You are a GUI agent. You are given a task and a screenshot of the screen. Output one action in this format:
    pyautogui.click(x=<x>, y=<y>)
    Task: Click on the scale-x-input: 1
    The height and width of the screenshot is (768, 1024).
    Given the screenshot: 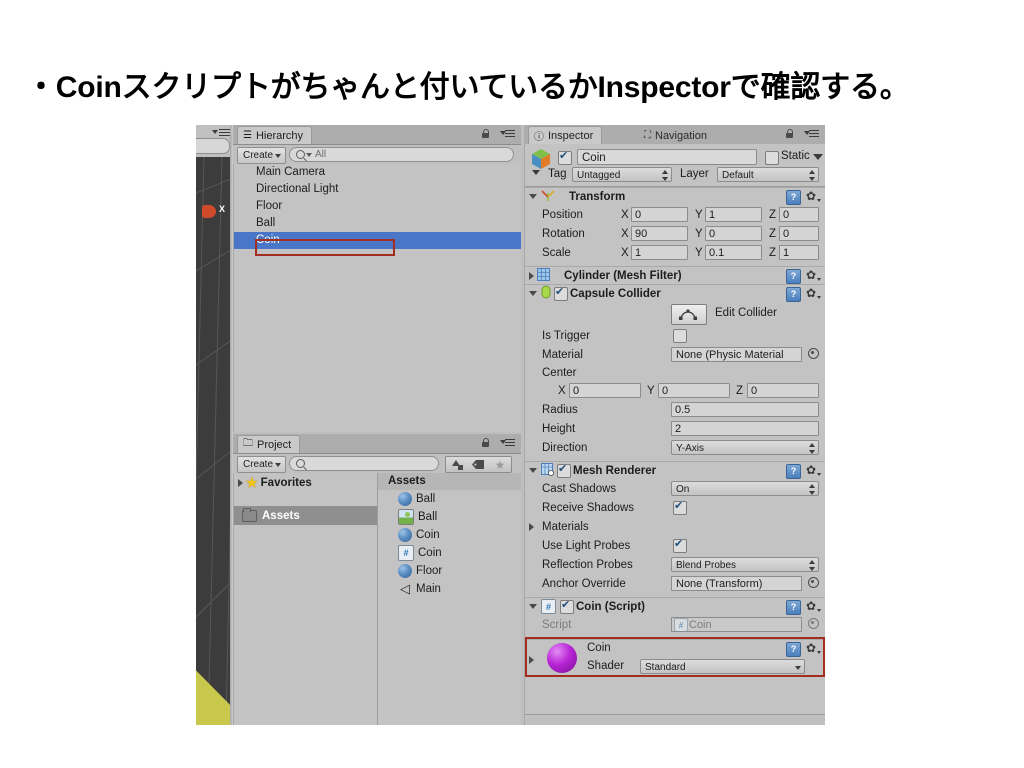 What is the action you would take?
    pyautogui.click(x=659, y=252)
    